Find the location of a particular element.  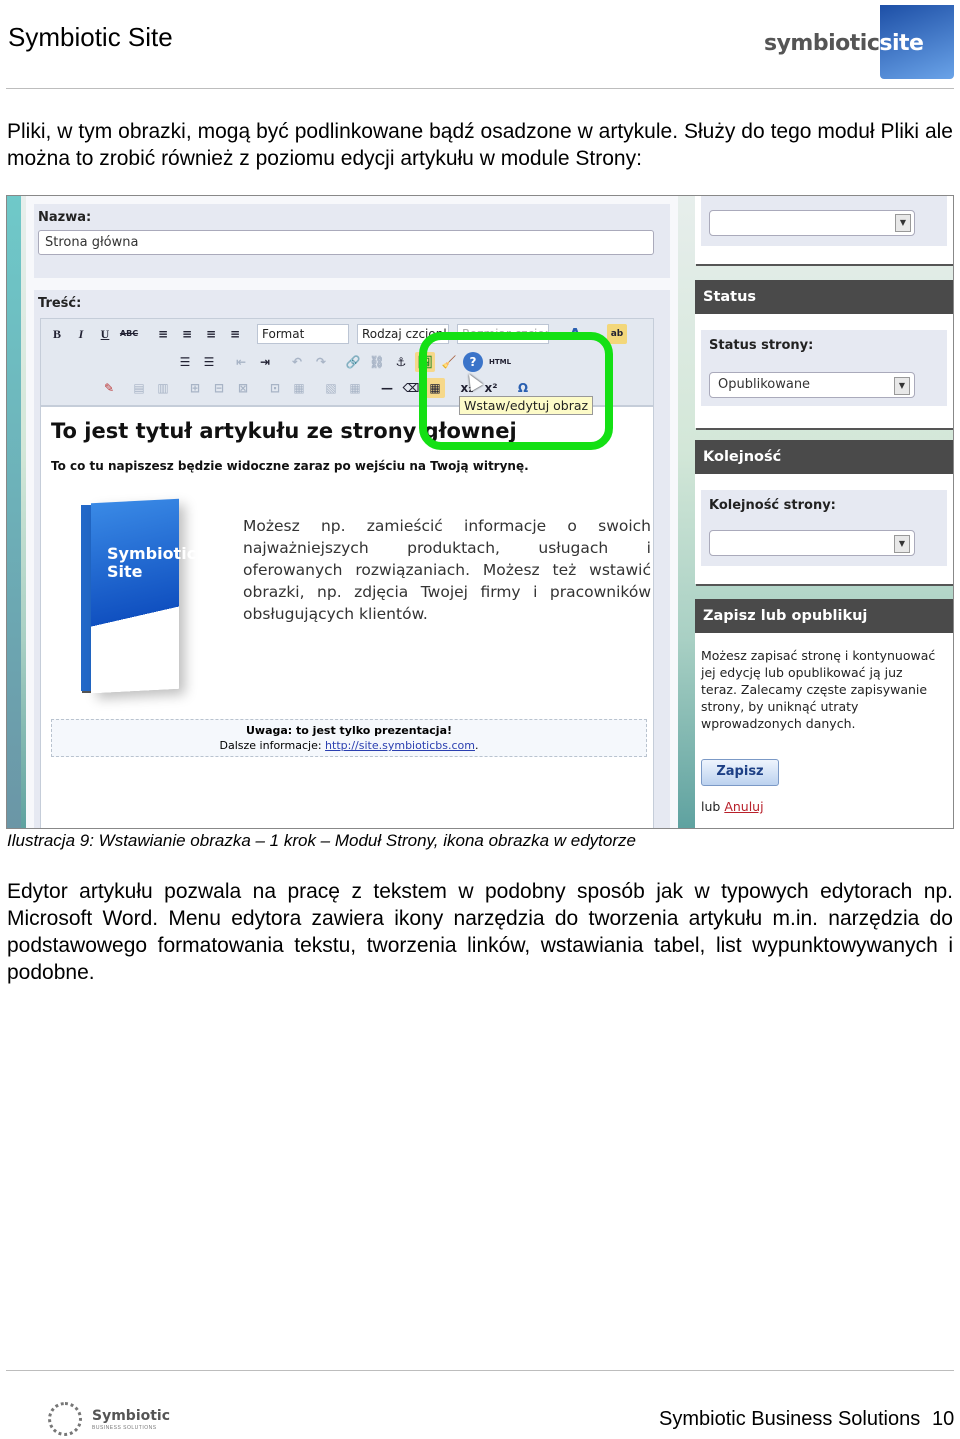

merge-cells-button: ▦ is located at coordinates (355, 388).